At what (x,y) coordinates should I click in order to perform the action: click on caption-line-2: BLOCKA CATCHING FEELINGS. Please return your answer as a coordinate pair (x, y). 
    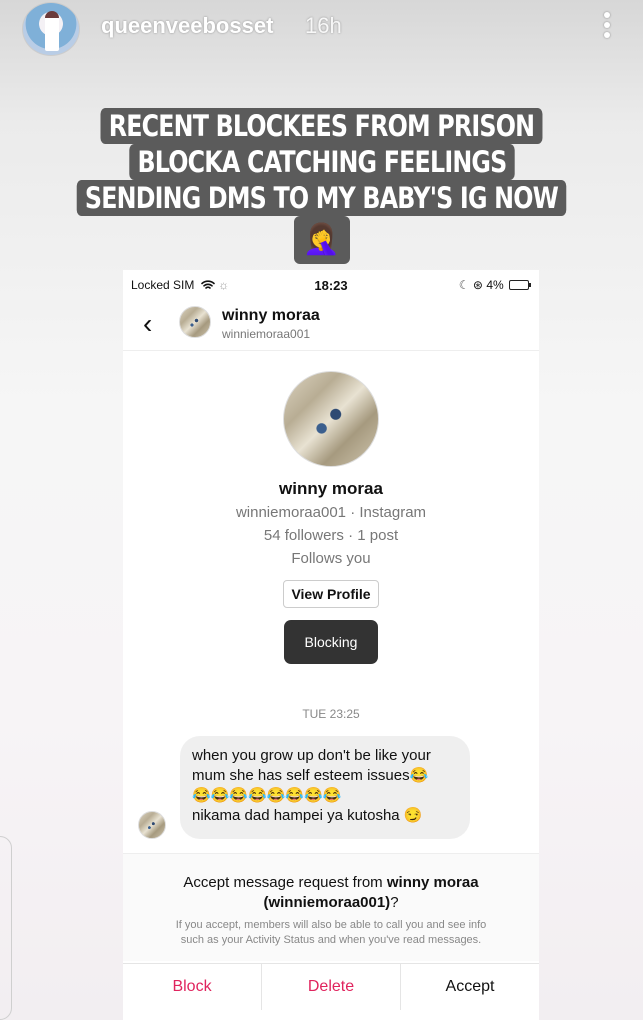
    Looking at the image, I should click on (321, 162).